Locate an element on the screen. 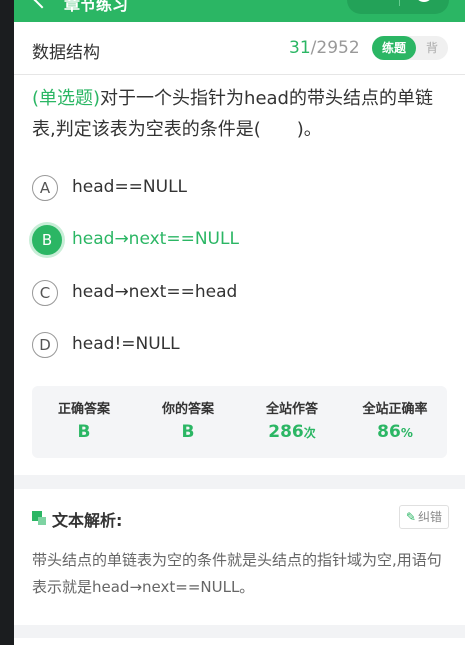  option-letter: D is located at coordinates (45, 345).